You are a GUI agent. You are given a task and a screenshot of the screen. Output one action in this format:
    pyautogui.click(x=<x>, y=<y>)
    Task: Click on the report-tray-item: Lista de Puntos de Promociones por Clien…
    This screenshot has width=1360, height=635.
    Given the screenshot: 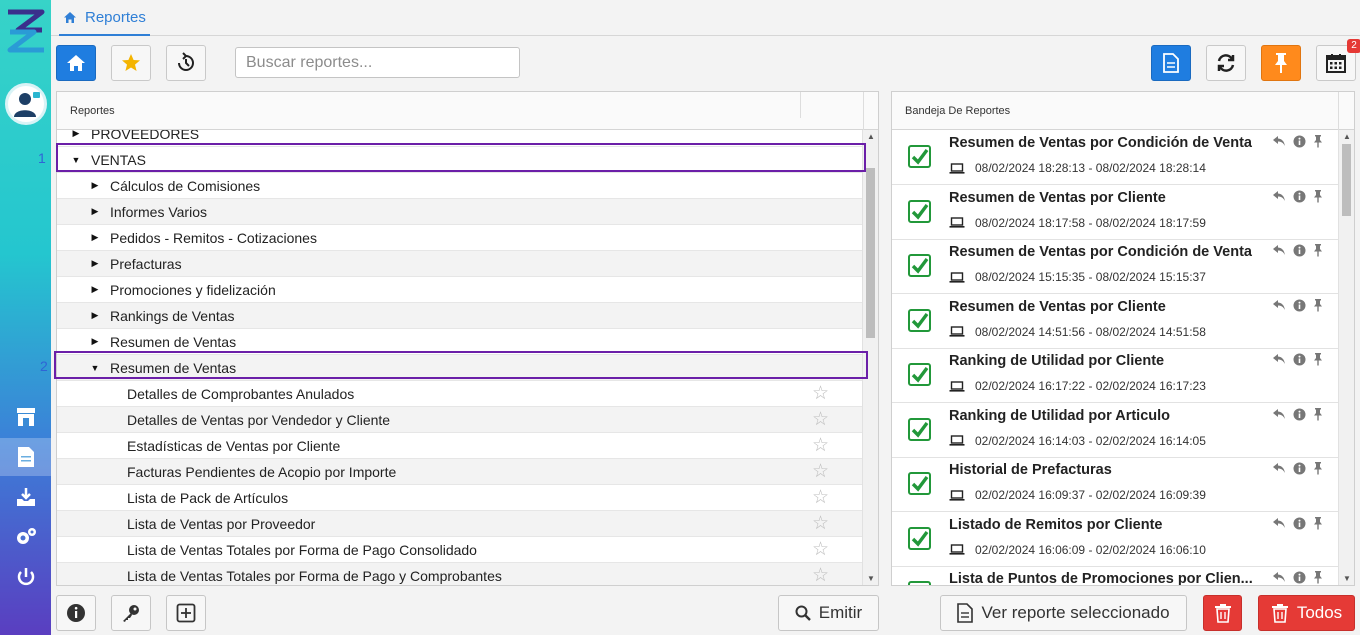 What is the action you would take?
    pyautogui.click(x=1115, y=575)
    